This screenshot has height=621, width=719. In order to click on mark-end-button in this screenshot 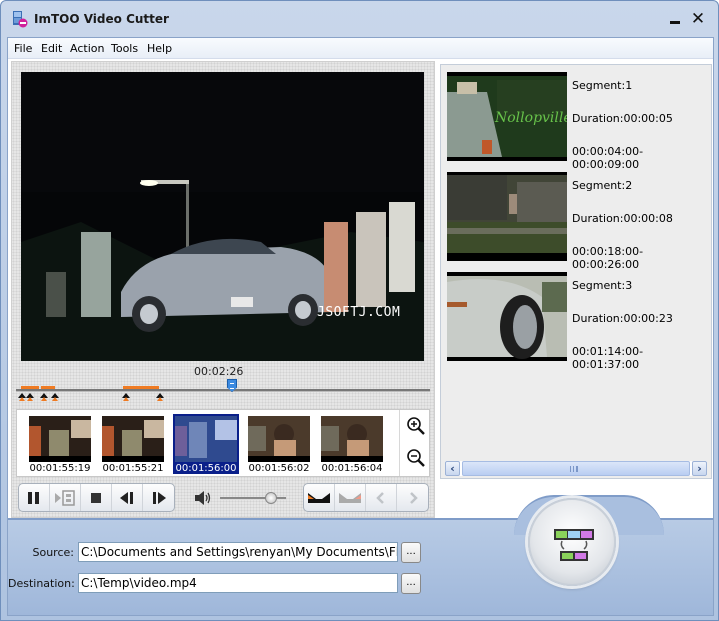, I will do `click(350, 497)`.